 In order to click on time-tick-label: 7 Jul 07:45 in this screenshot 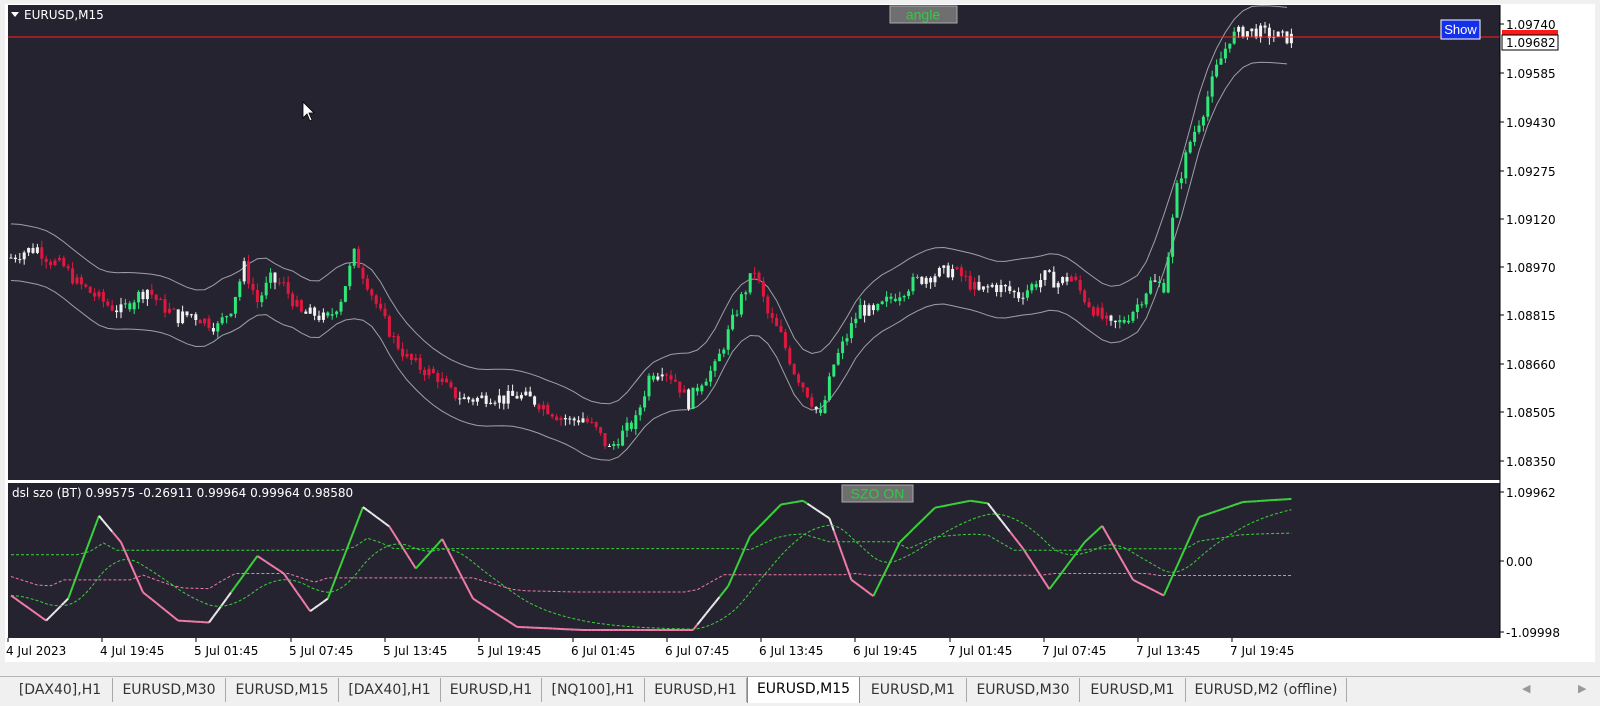, I will do `click(1074, 651)`.